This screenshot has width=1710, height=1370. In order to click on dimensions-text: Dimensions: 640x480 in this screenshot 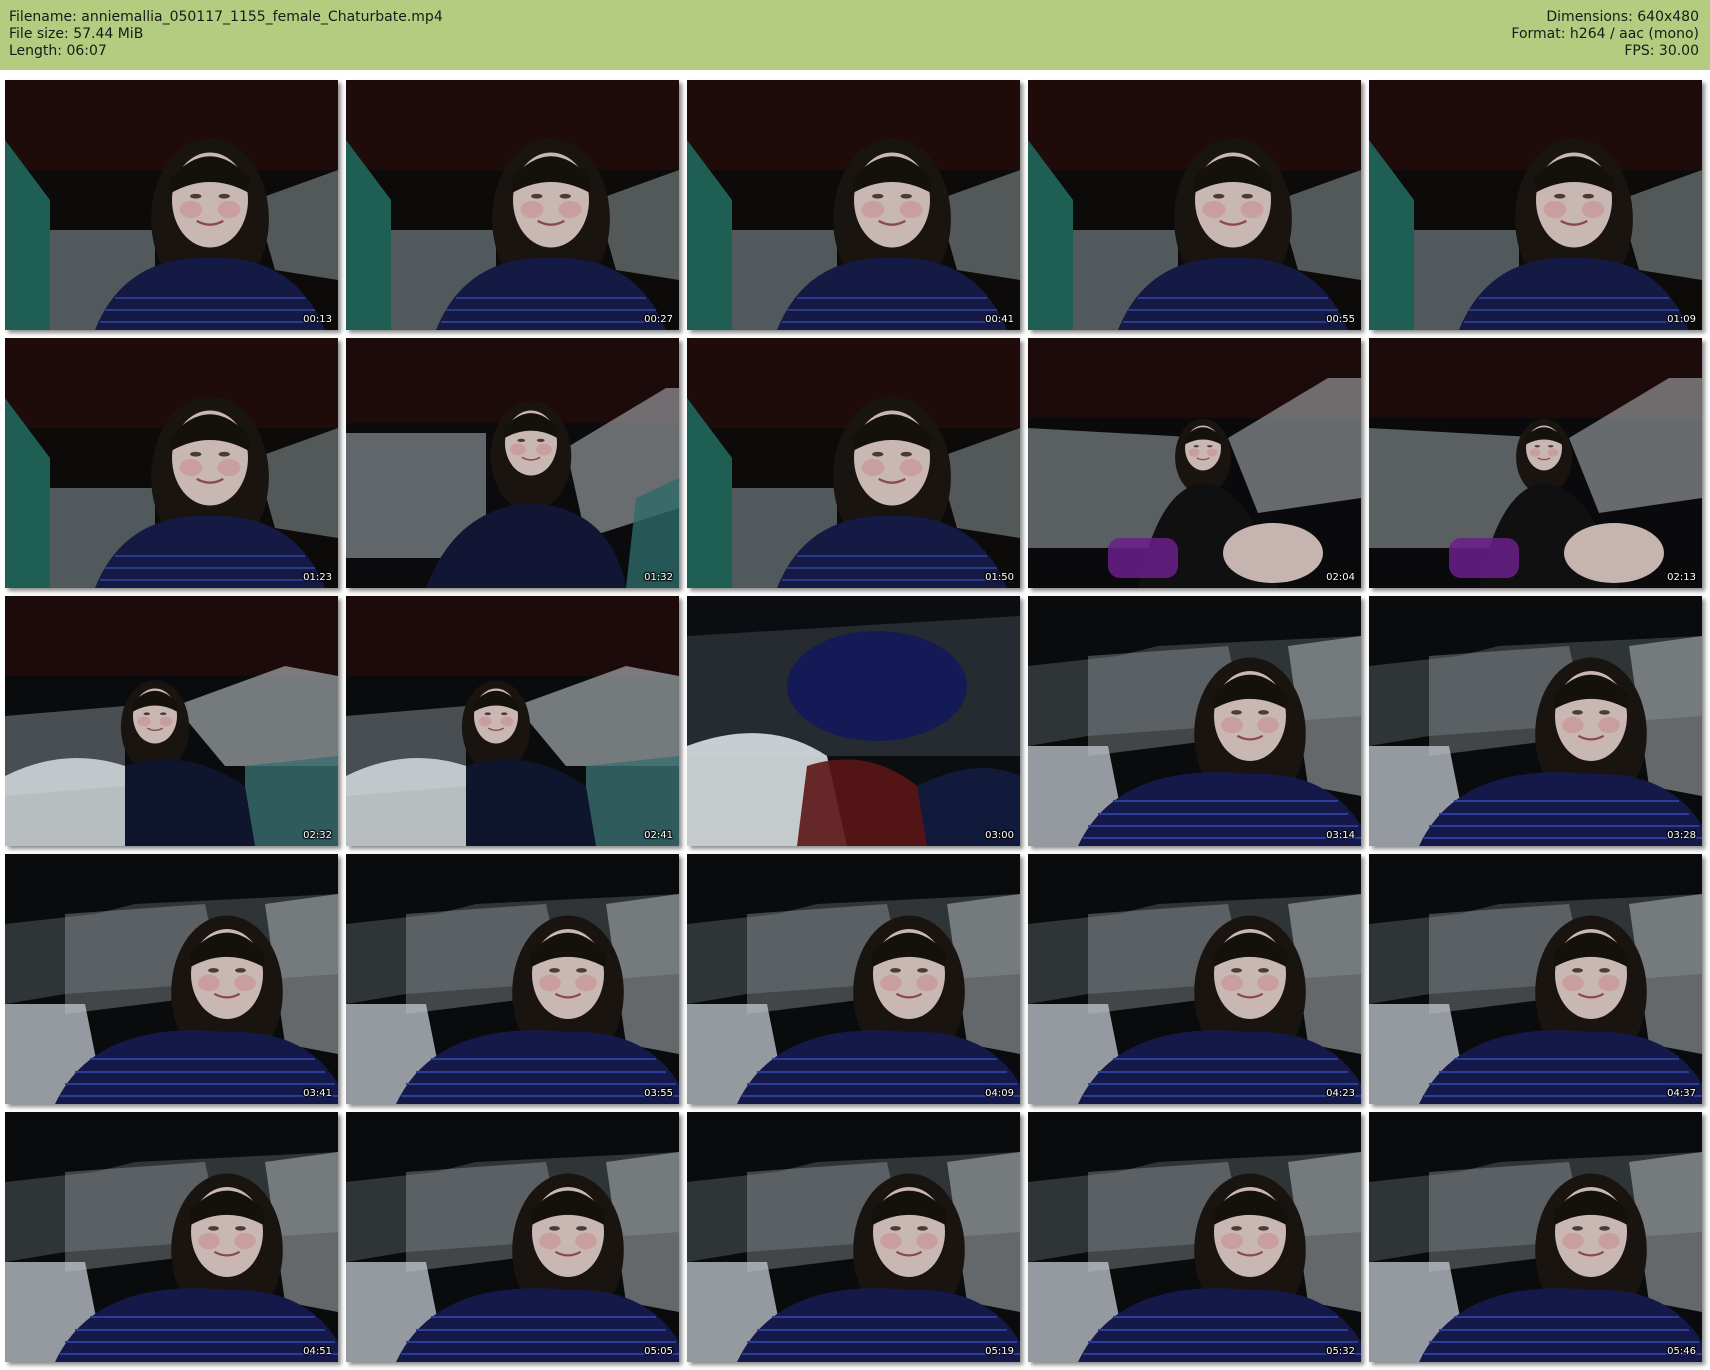, I will do `click(1622, 17)`.